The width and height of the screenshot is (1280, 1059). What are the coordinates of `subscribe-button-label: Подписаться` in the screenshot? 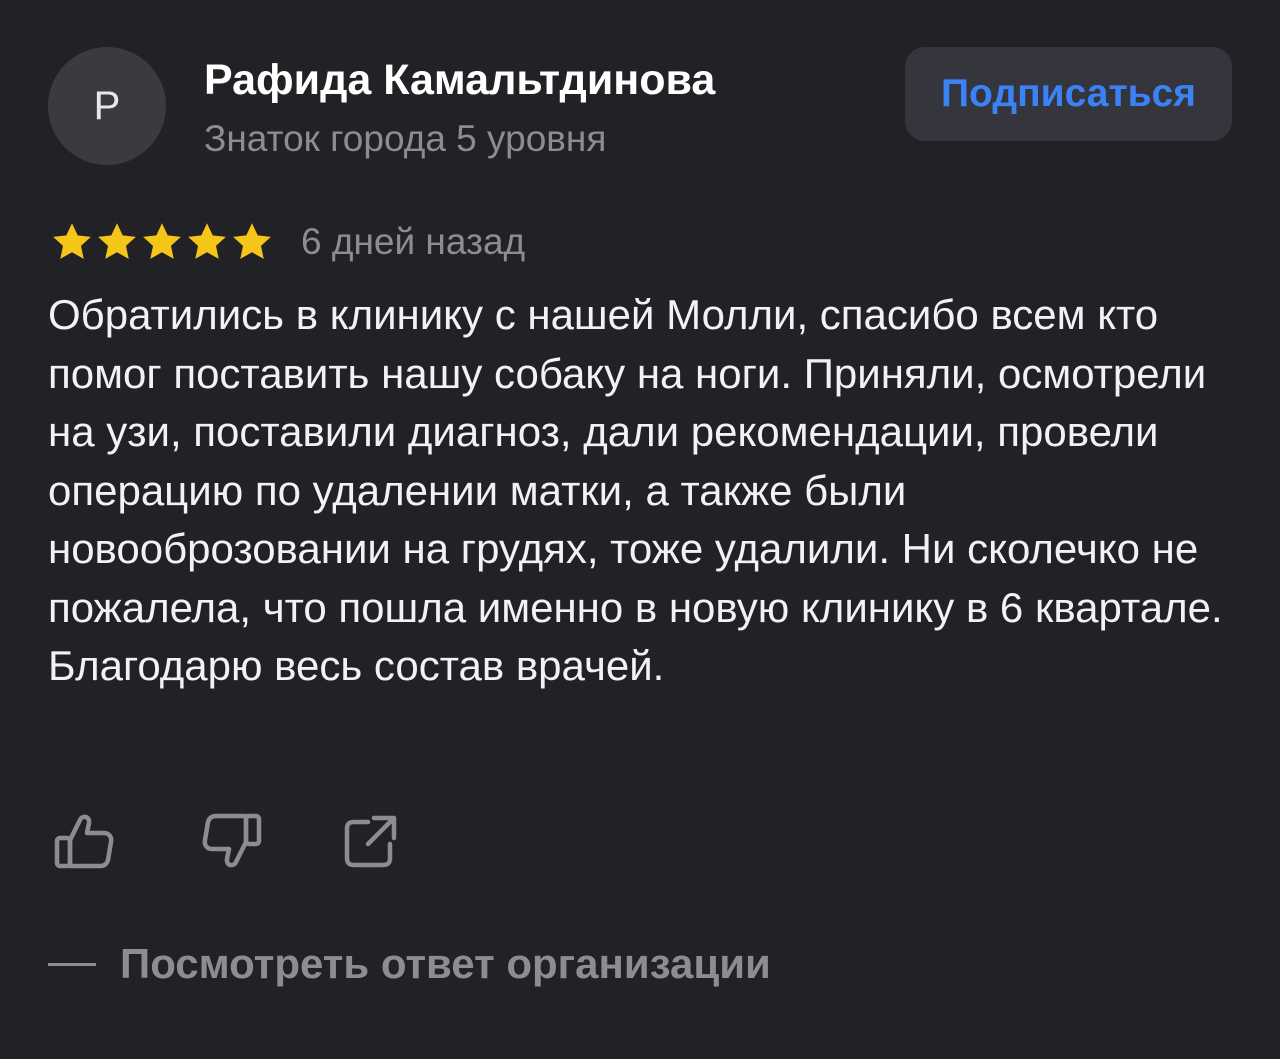 It's located at (1068, 93).